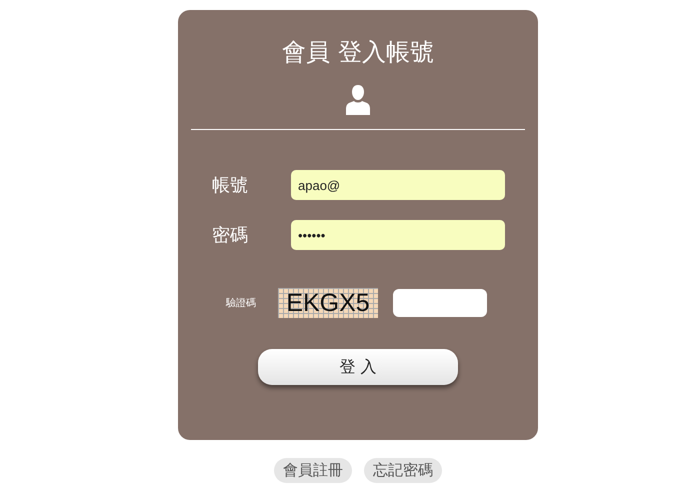 This screenshot has height=501, width=700. Describe the element at coordinates (358, 367) in the screenshot. I see `login-button: 登 入` at that location.